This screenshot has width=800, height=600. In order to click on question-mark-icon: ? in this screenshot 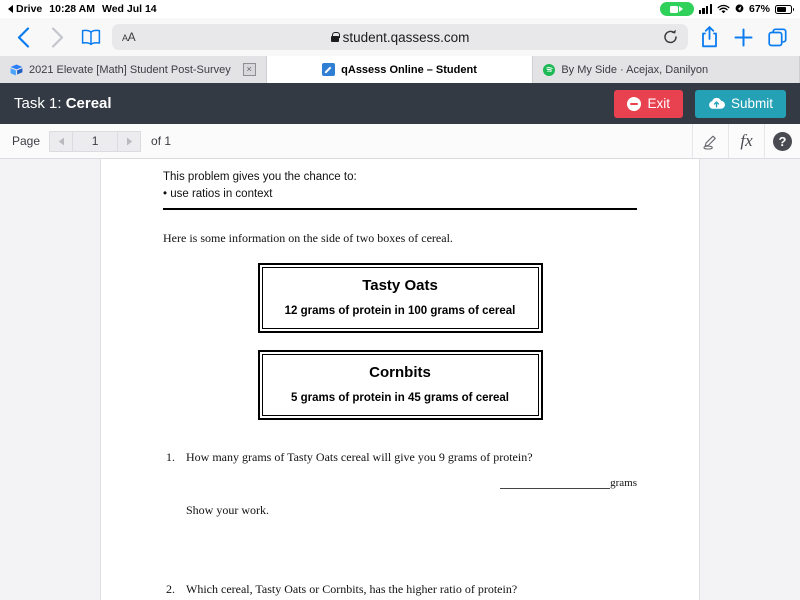, I will do `click(782, 141)`.